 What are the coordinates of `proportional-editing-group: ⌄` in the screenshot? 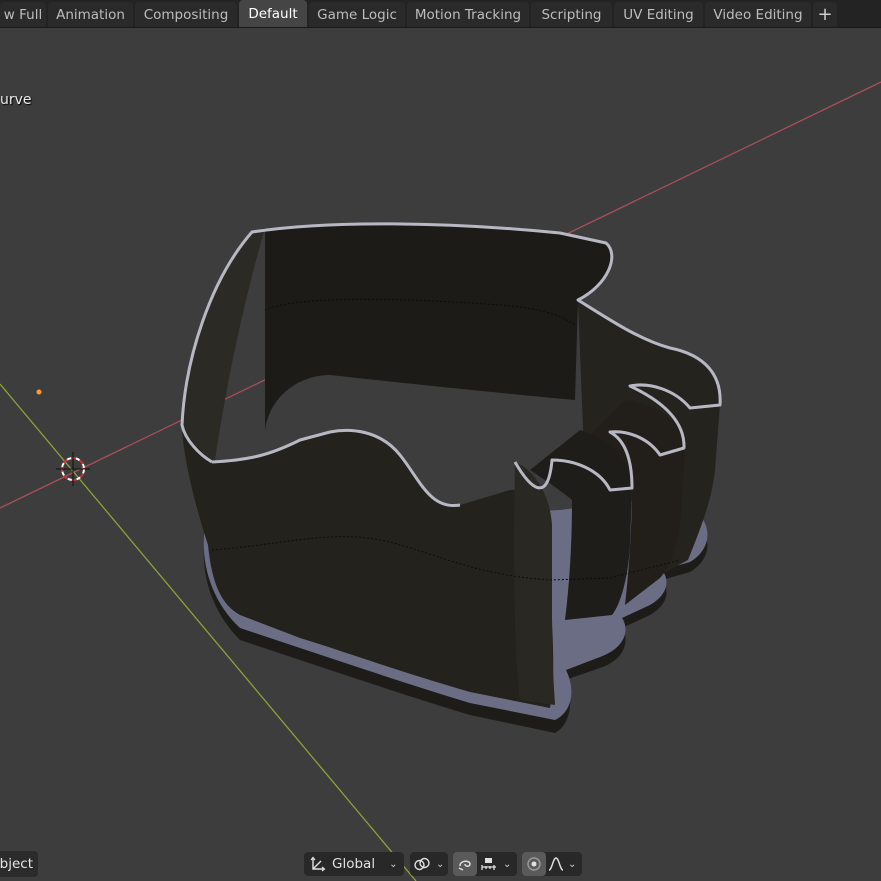 It's located at (552, 864).